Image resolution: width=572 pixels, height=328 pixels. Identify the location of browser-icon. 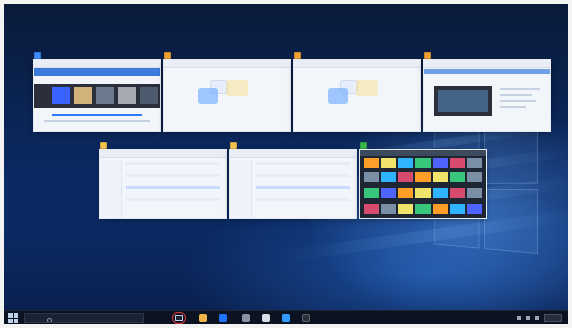
(223, 318).